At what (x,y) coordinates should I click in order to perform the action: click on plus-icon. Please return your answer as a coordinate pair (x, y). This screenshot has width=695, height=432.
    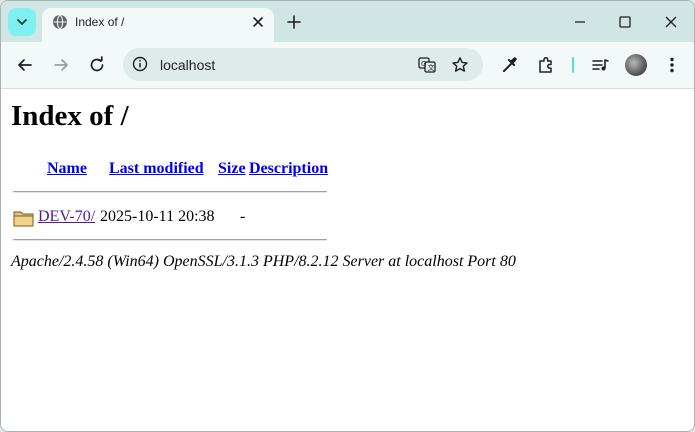
    Looking at the image, I should click on (294, 22).